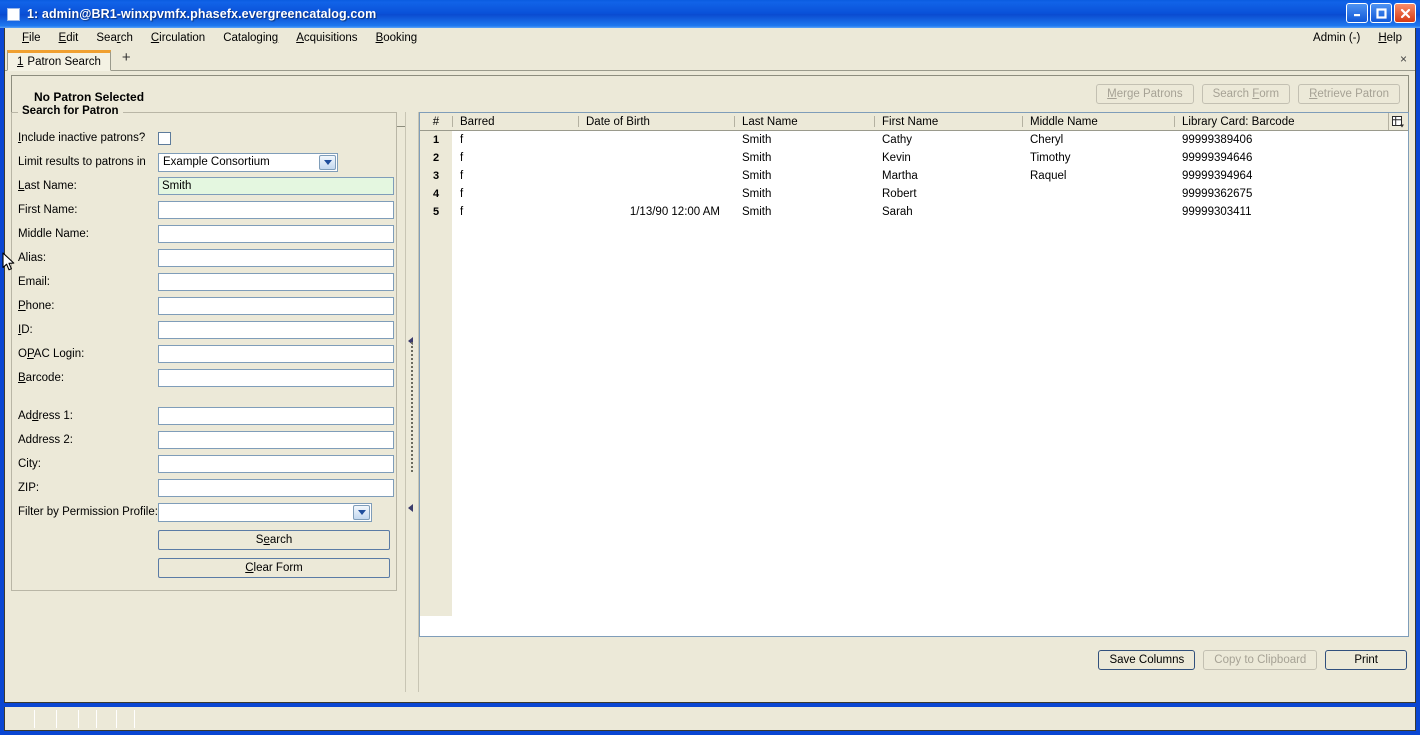 The width and height of the screenshot is (1420, 735). What do you see at coordinates (114, 38) in the screenshot?
I see `menu-search: Search` at bounding box center [114, 38].